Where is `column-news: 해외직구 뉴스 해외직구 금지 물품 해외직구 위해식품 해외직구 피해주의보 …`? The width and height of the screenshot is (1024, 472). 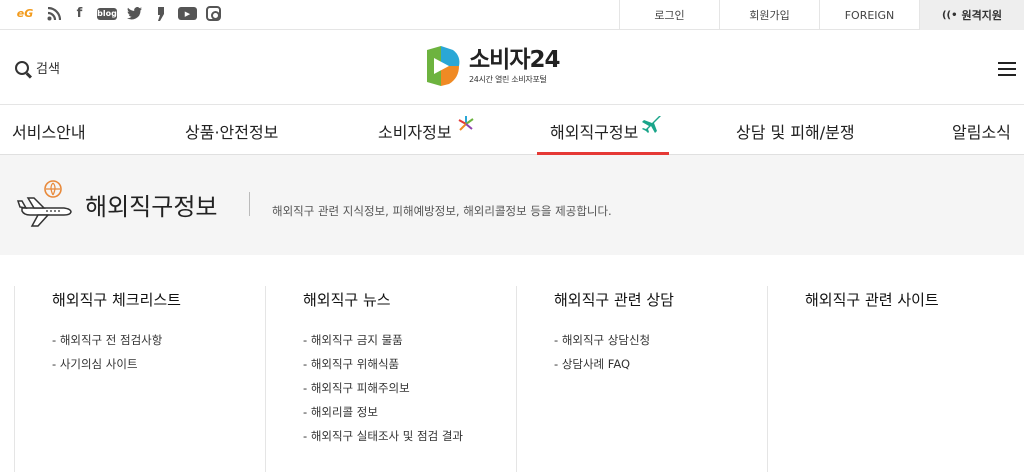 column-news: 해외직구 뉴스 해외직구 금지 물품 해외직구 위해식품 해외직구 피해주의보 … is located at coordinates (390, 379).